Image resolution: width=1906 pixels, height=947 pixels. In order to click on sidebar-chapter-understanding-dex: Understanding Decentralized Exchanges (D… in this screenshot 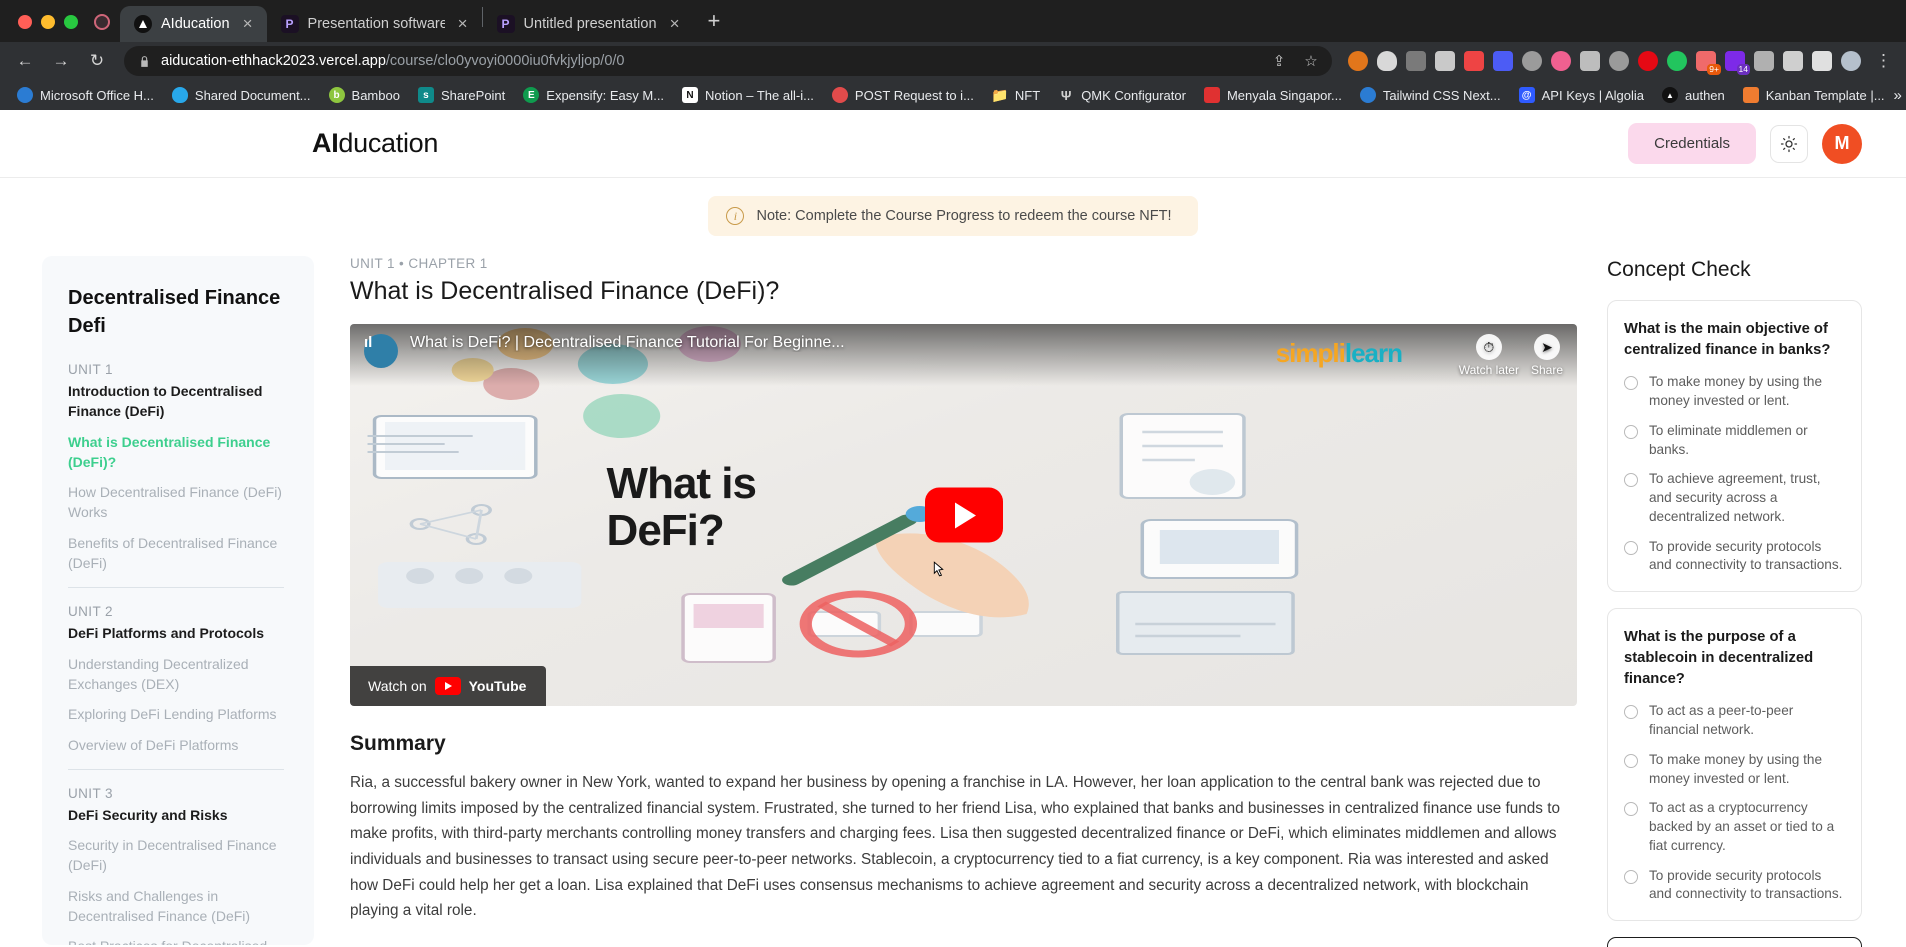, I will do `click(176, 674)`.